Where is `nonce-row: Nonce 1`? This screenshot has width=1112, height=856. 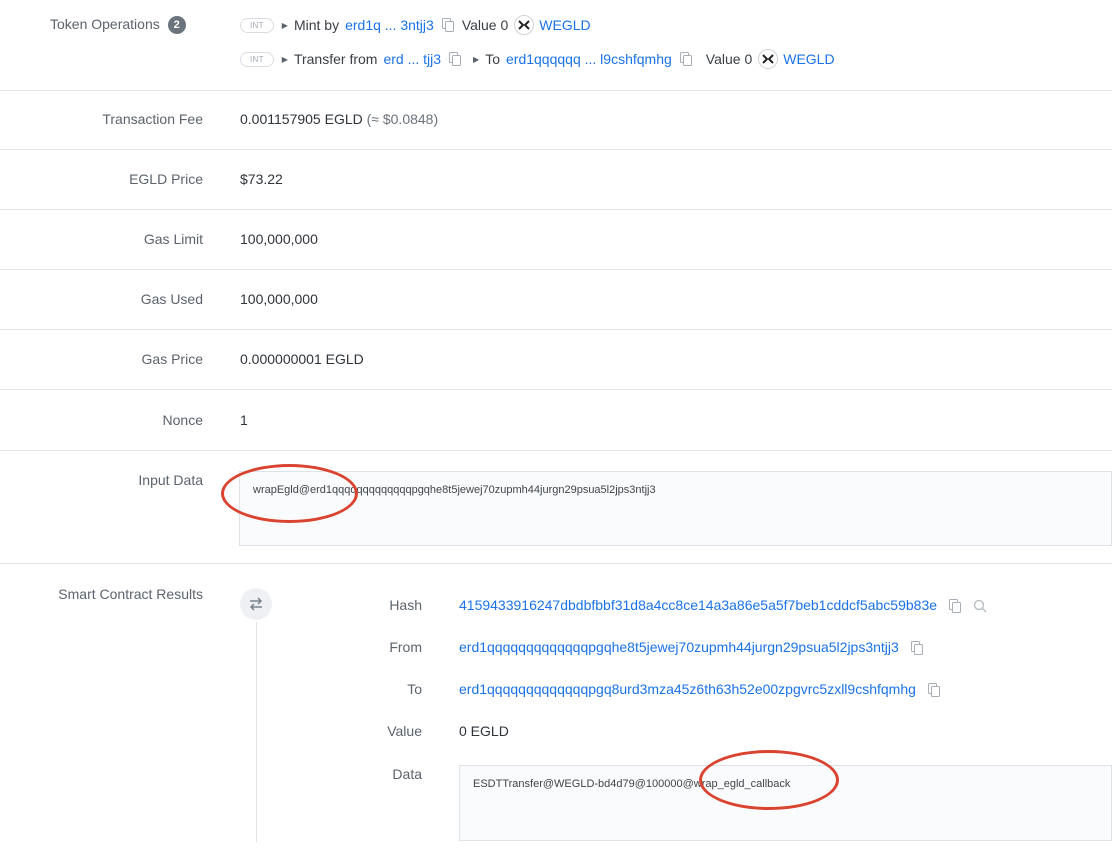 nonce-row: Nonce 1 is located at coordinates (556, 420).